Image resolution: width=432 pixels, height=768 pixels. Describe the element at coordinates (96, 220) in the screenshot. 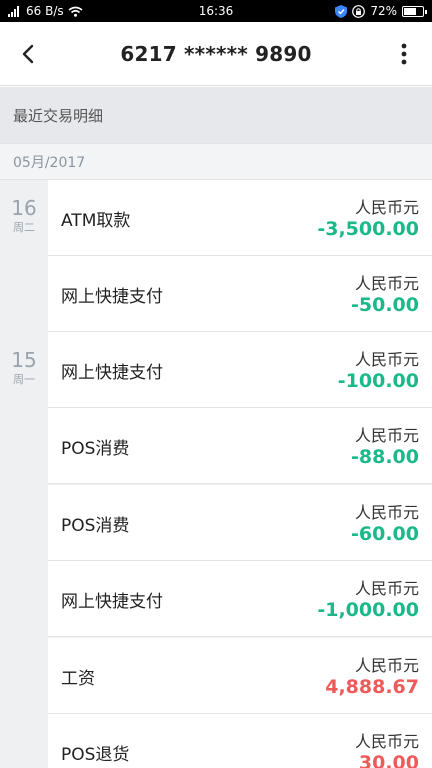

I see `transaction-name: ATM取款` at that location.